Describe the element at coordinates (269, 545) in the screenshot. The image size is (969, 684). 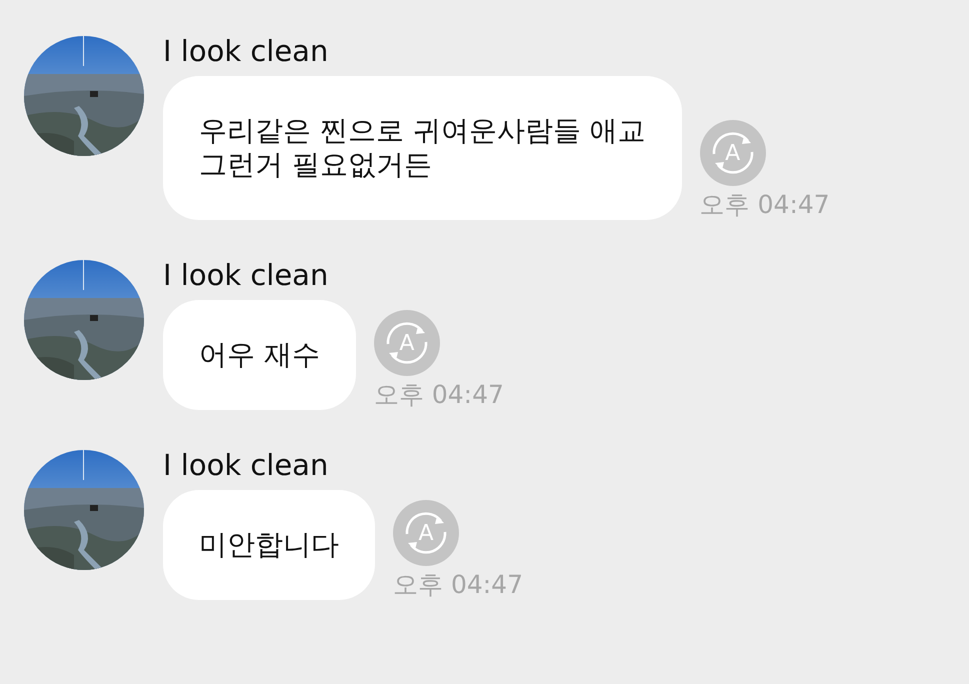
I see `message-bubble: 미안합니다` at that location.